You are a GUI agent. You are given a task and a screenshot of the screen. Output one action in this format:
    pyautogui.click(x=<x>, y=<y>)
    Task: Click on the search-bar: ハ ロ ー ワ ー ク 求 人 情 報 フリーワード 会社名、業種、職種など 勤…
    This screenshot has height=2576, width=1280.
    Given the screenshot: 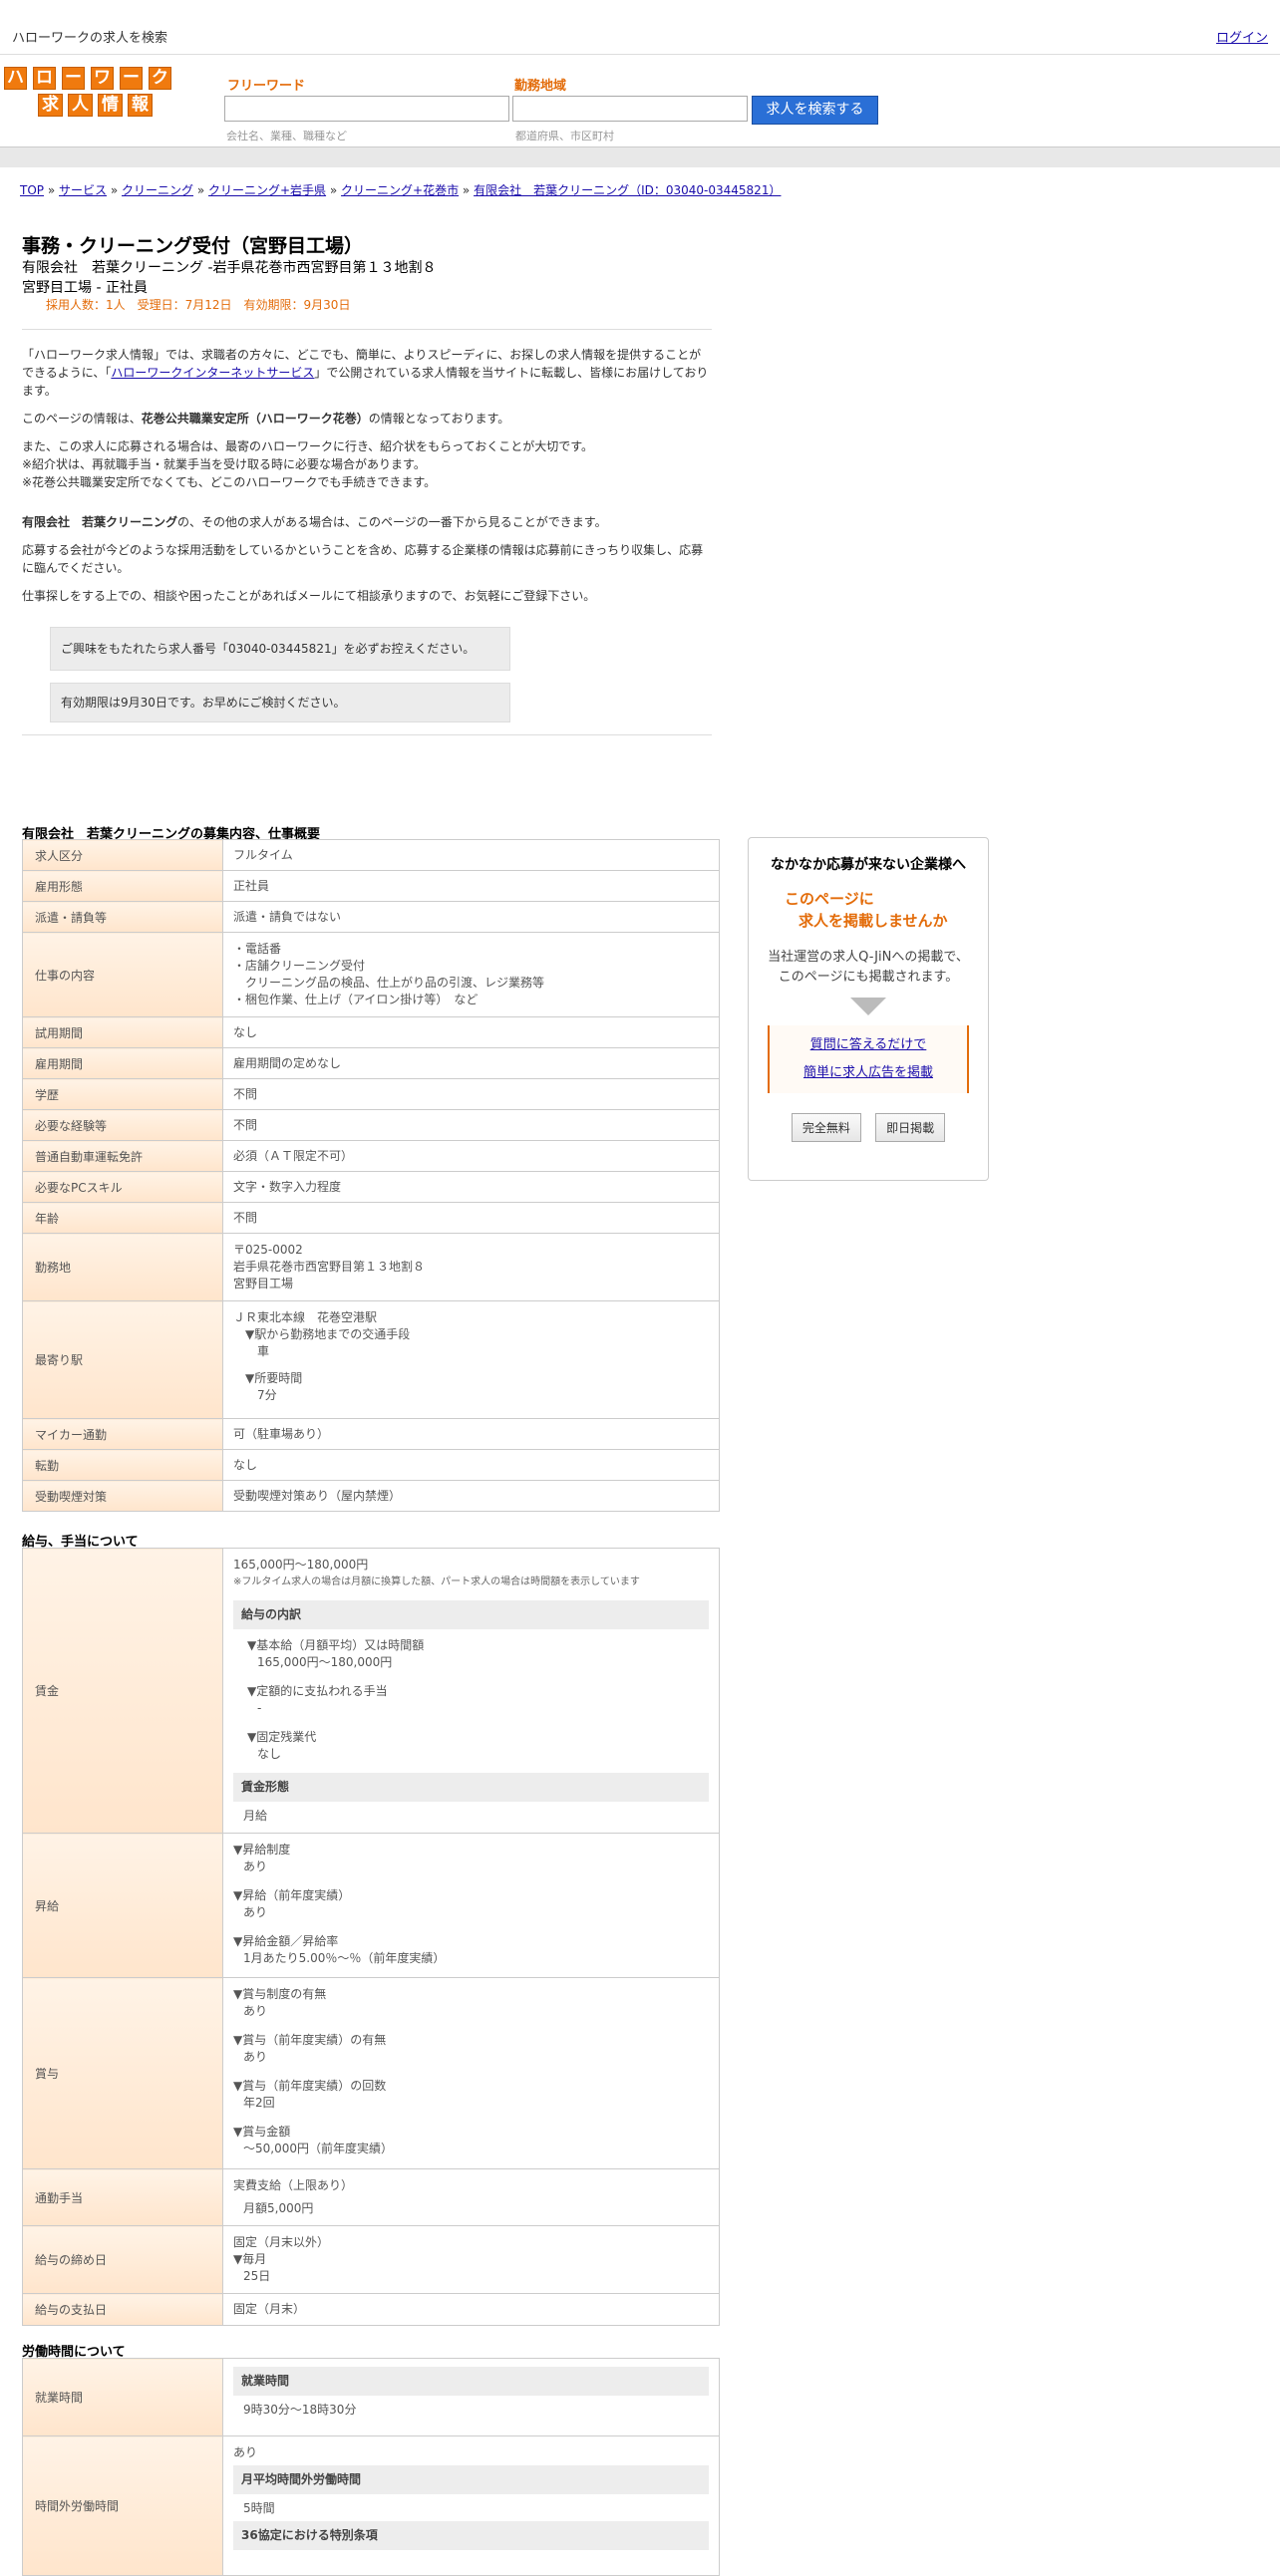 What is the action you would take?
    pyautogui.click(x=640, y=100)
    